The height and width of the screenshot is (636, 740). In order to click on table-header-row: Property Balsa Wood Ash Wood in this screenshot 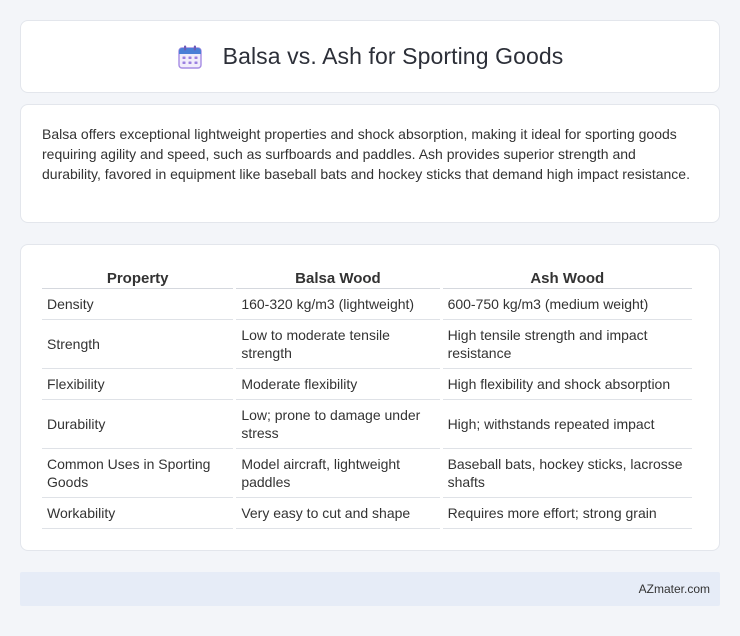, I will do `click(367, 277)`.